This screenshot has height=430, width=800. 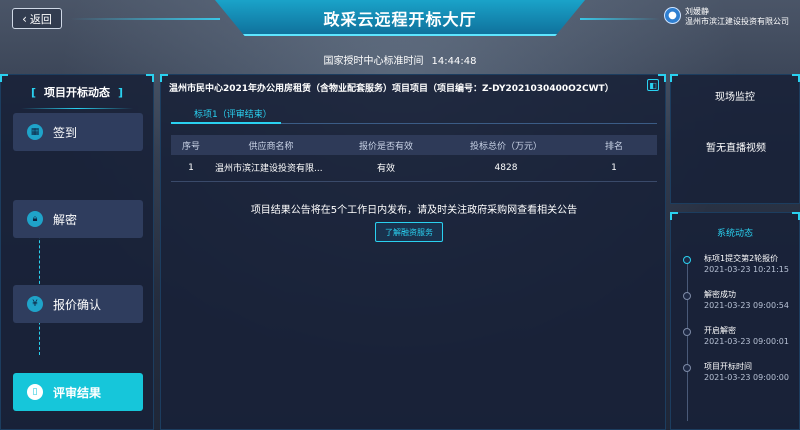 I want to click on header-decor-left, so click(x=145, y=19).